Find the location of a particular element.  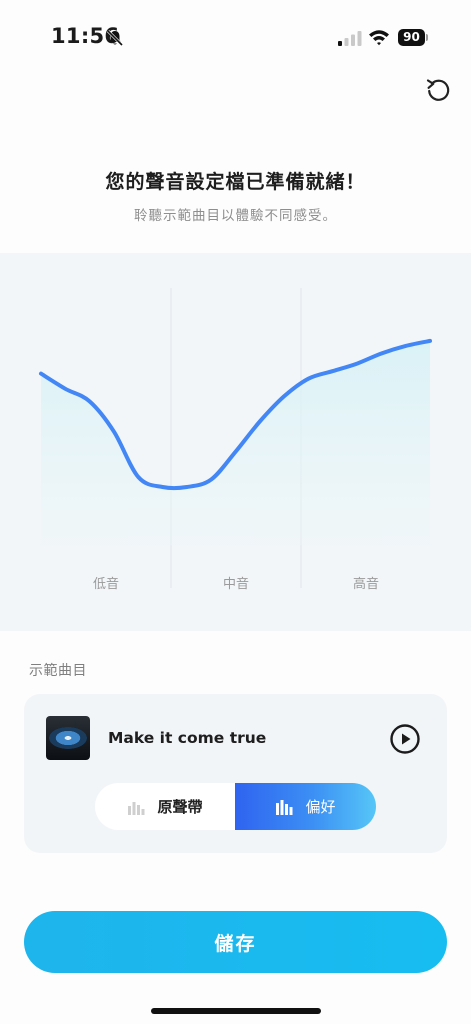

save-button: 儲存 is located at coordinates (235, 942).